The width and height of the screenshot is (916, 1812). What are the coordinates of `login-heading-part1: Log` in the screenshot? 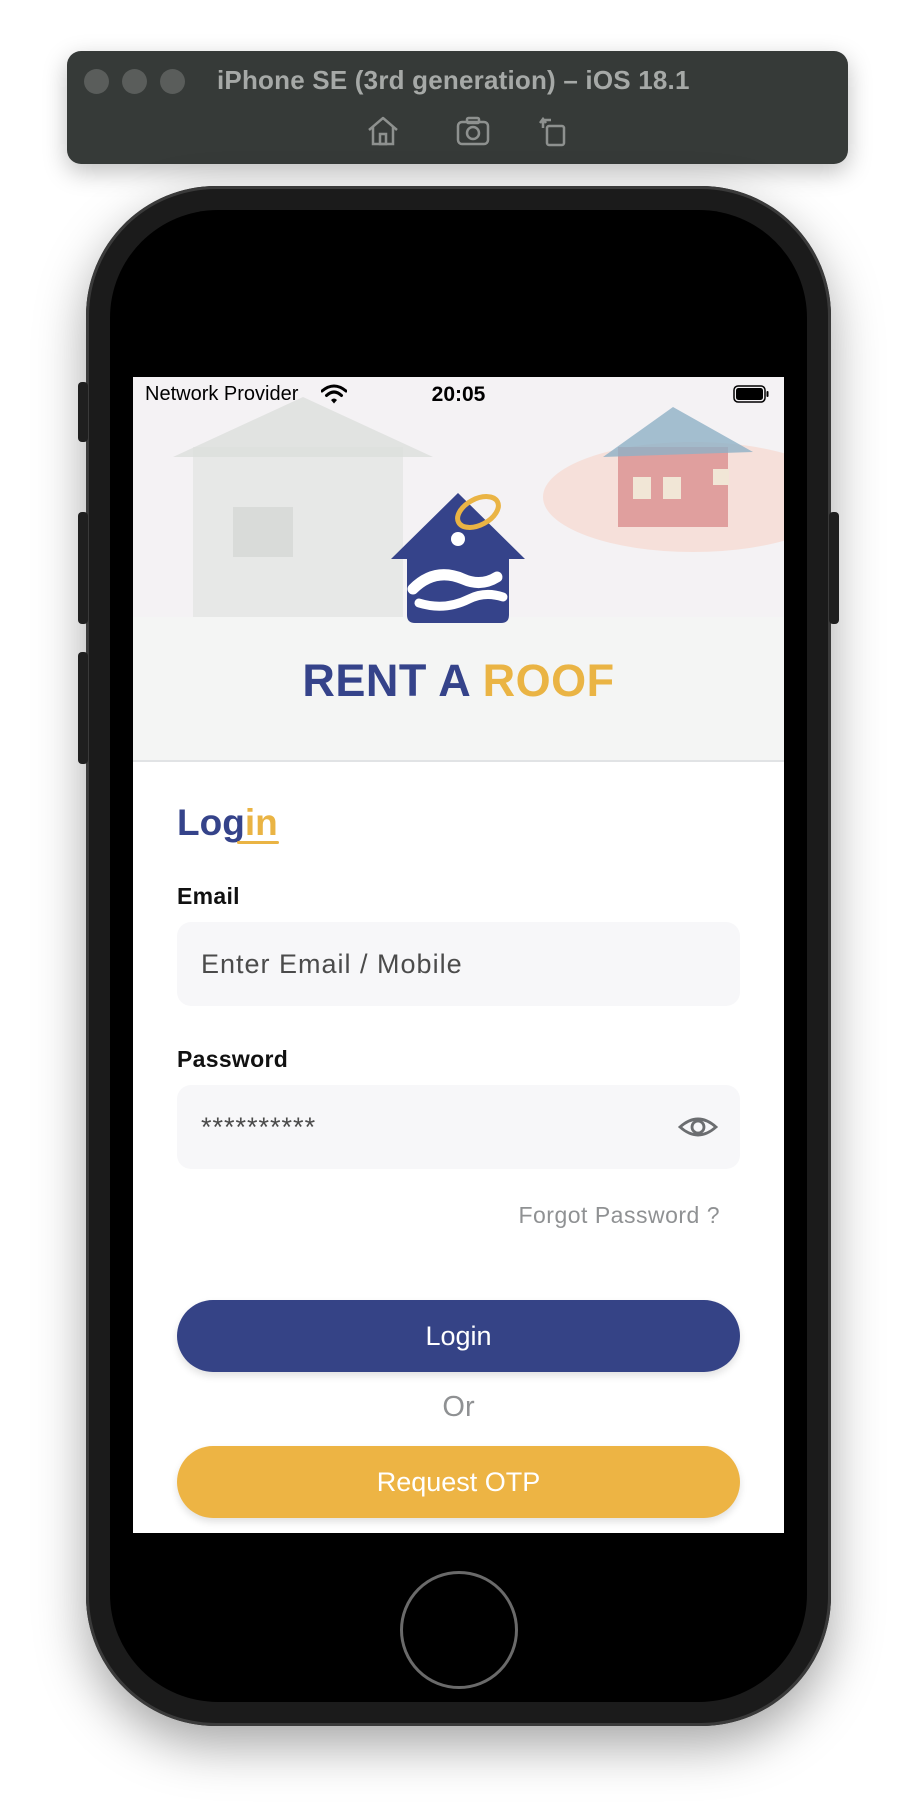 It's located at (211, 822).